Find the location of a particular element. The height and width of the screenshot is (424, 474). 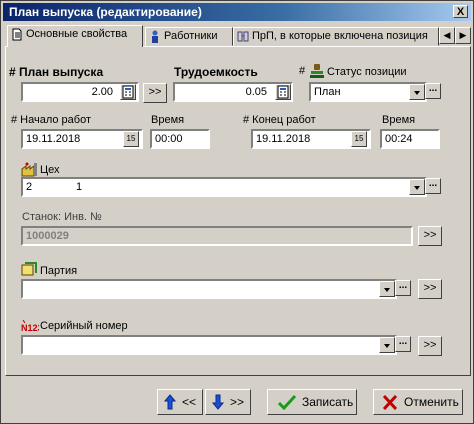

arrow-up-icon is located at coordinates (170, 402).